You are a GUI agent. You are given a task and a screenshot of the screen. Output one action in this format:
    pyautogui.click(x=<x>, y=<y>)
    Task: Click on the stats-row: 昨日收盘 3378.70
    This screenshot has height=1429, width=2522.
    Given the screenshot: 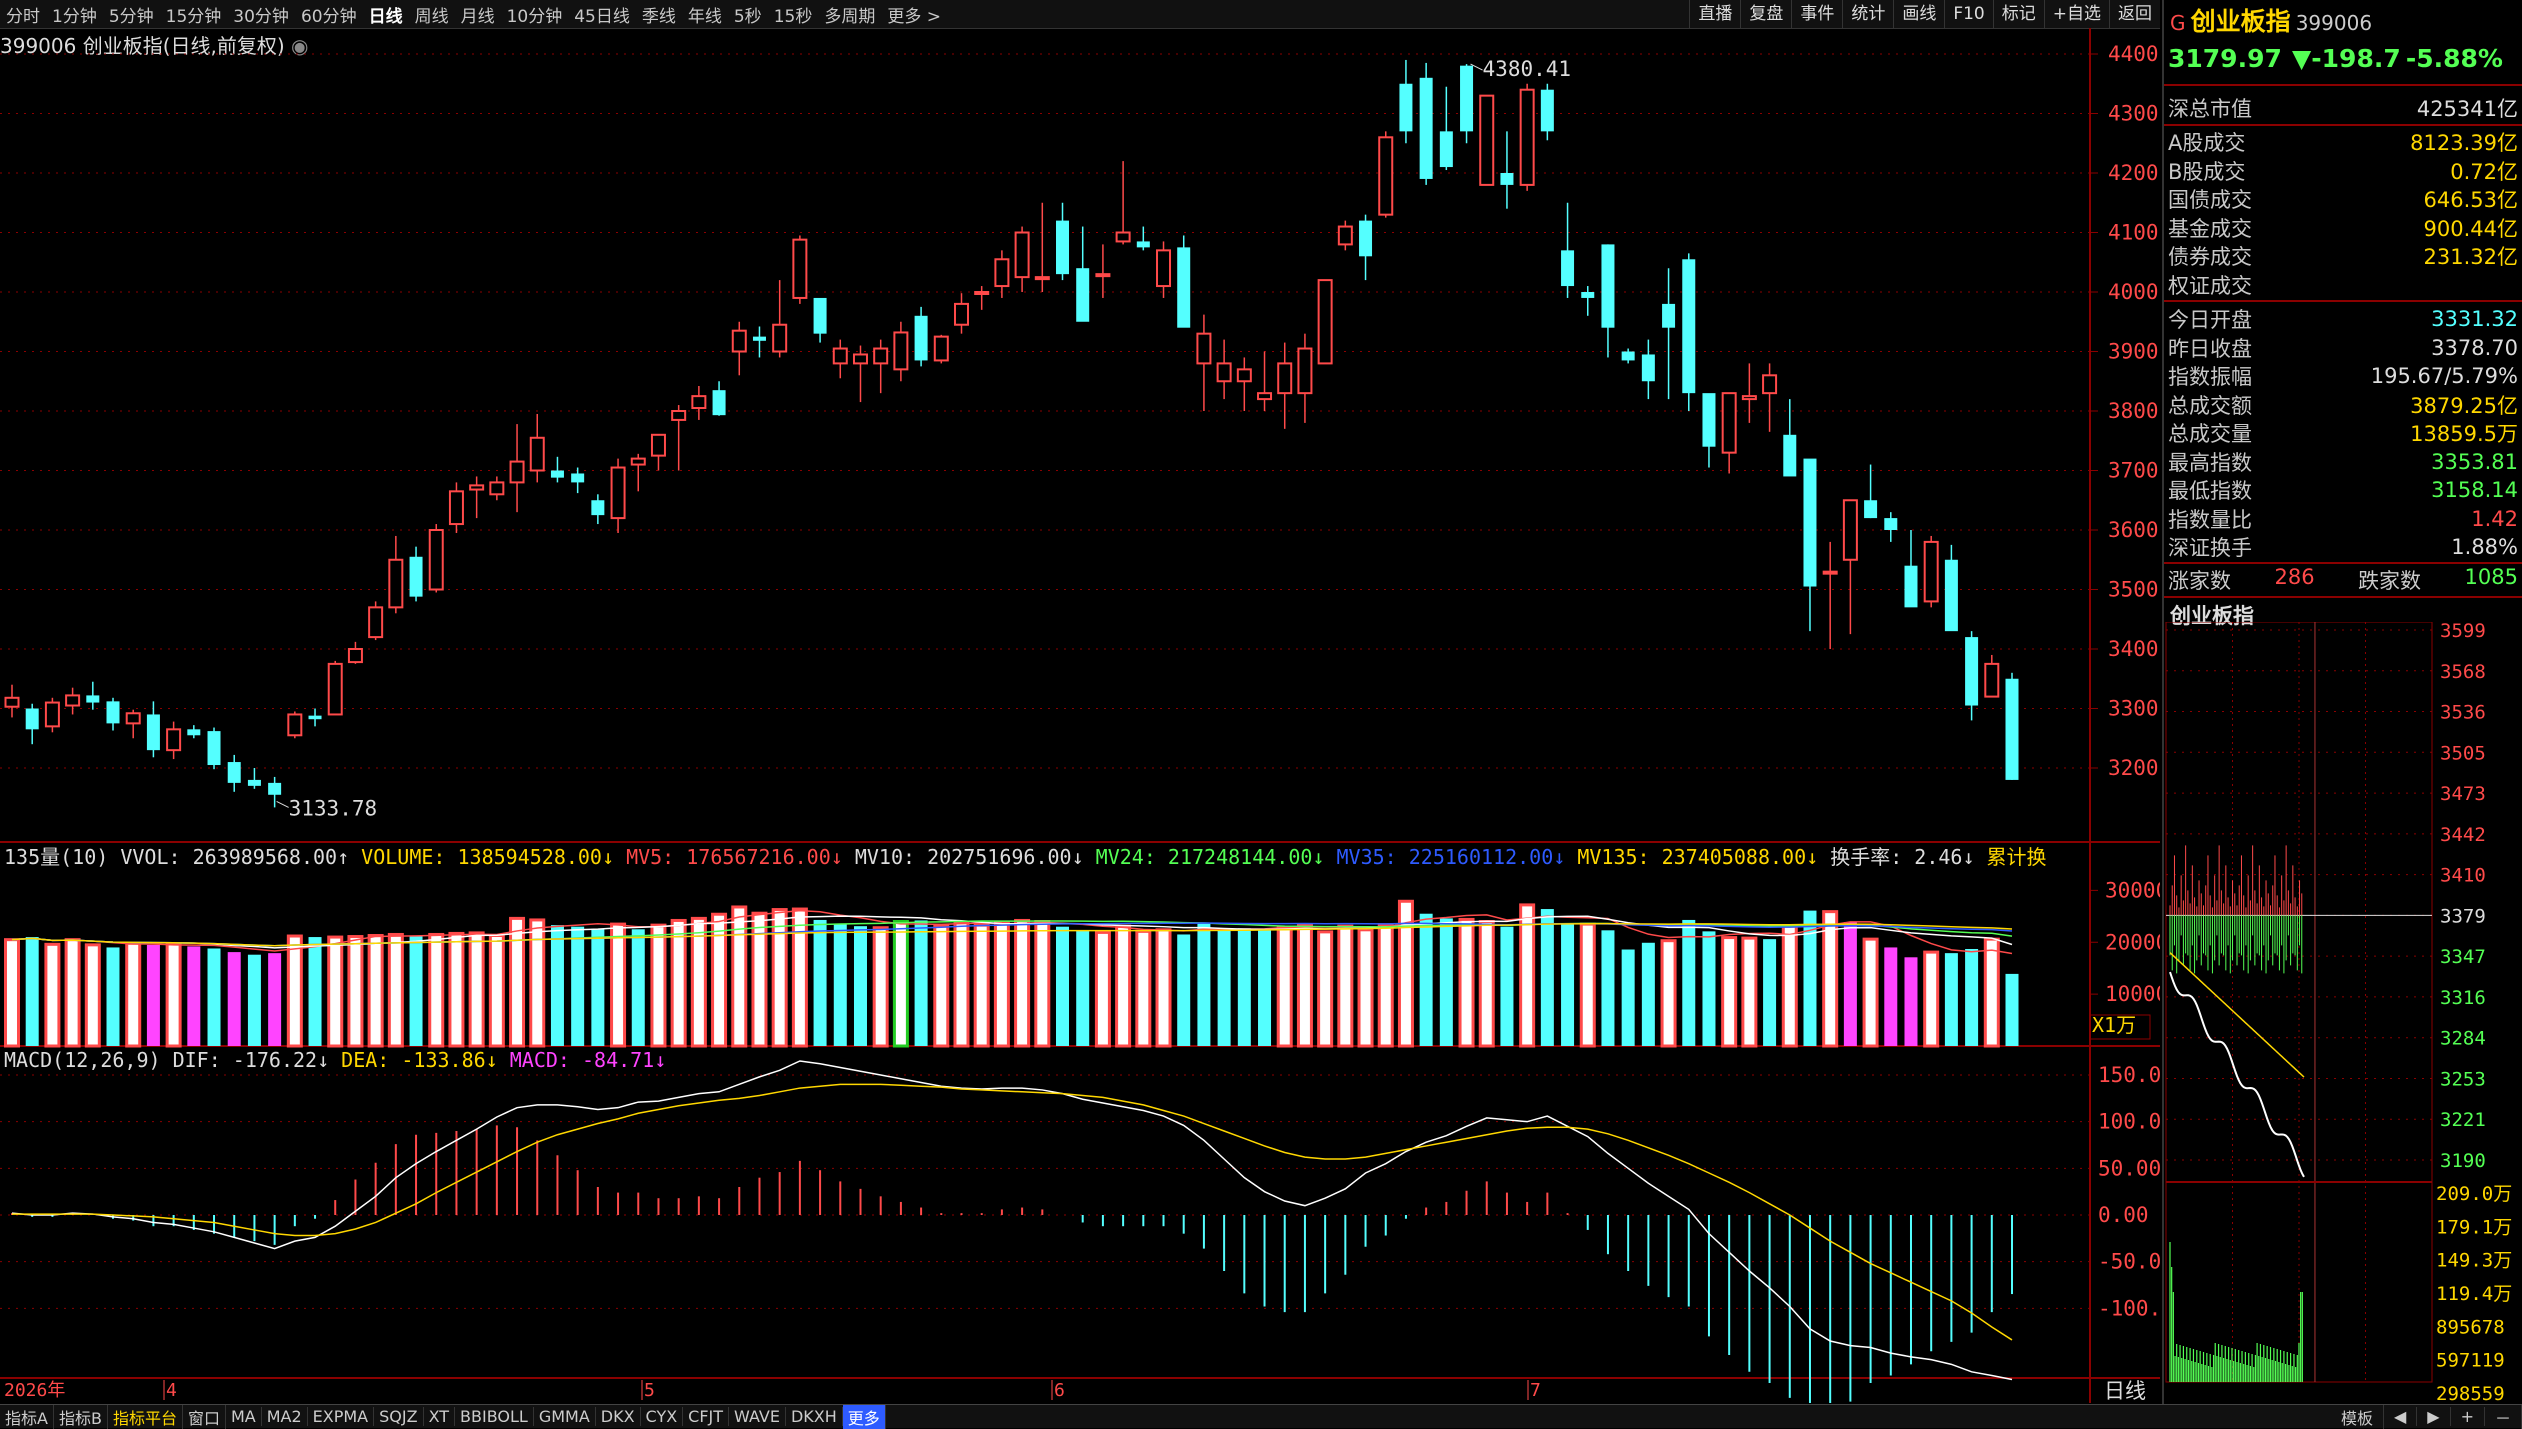 What is the action you would take?
    pyautogui.click(x=2343, y=348)
    